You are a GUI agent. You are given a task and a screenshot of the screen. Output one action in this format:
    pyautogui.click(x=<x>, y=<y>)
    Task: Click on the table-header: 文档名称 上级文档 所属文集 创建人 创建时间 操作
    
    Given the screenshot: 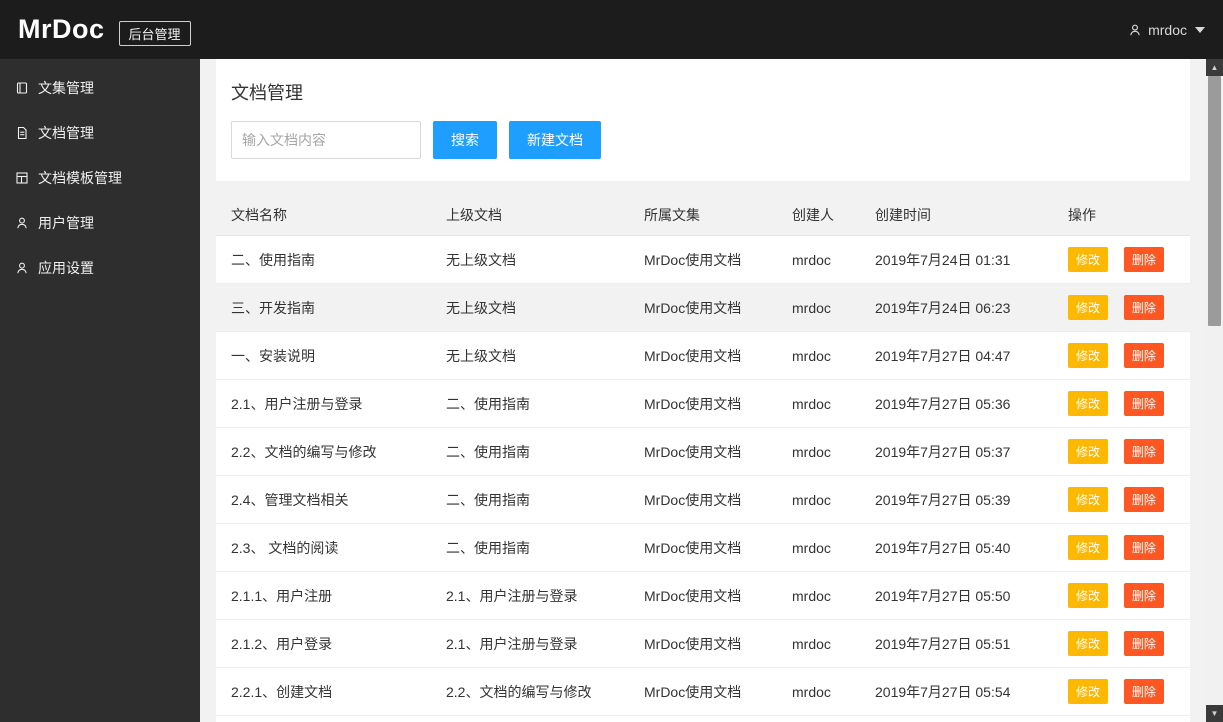 What is the action you would take?
    pyautogui.click(x=703, y=215)
    